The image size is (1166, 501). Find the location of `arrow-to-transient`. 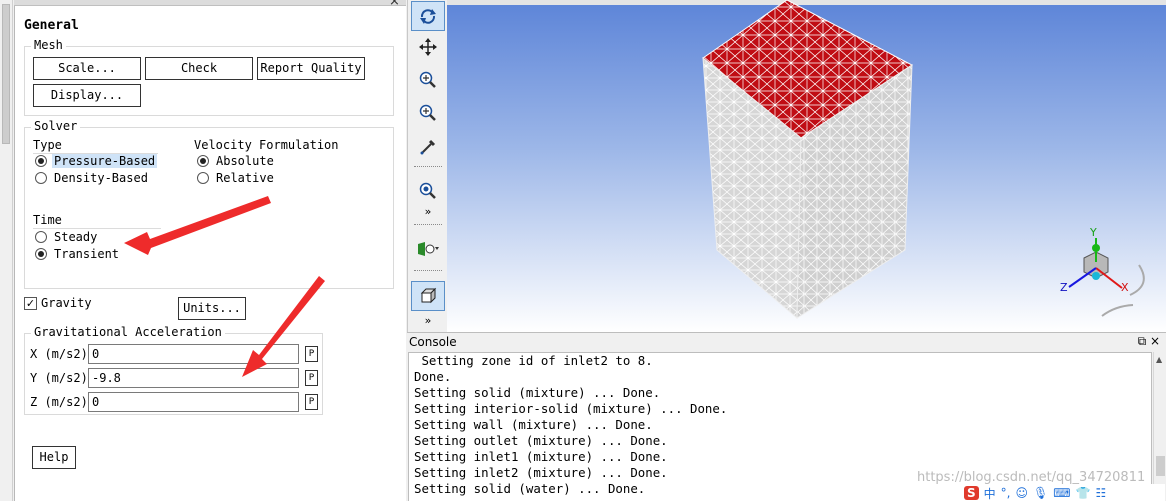

arrow-to-transient is located at coordinates (197, 225).